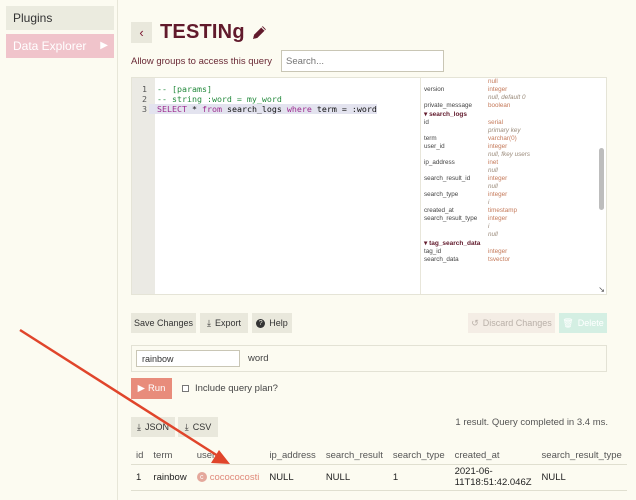  I want to click on schema-field-note: null, fkey users, so click(509, 154).